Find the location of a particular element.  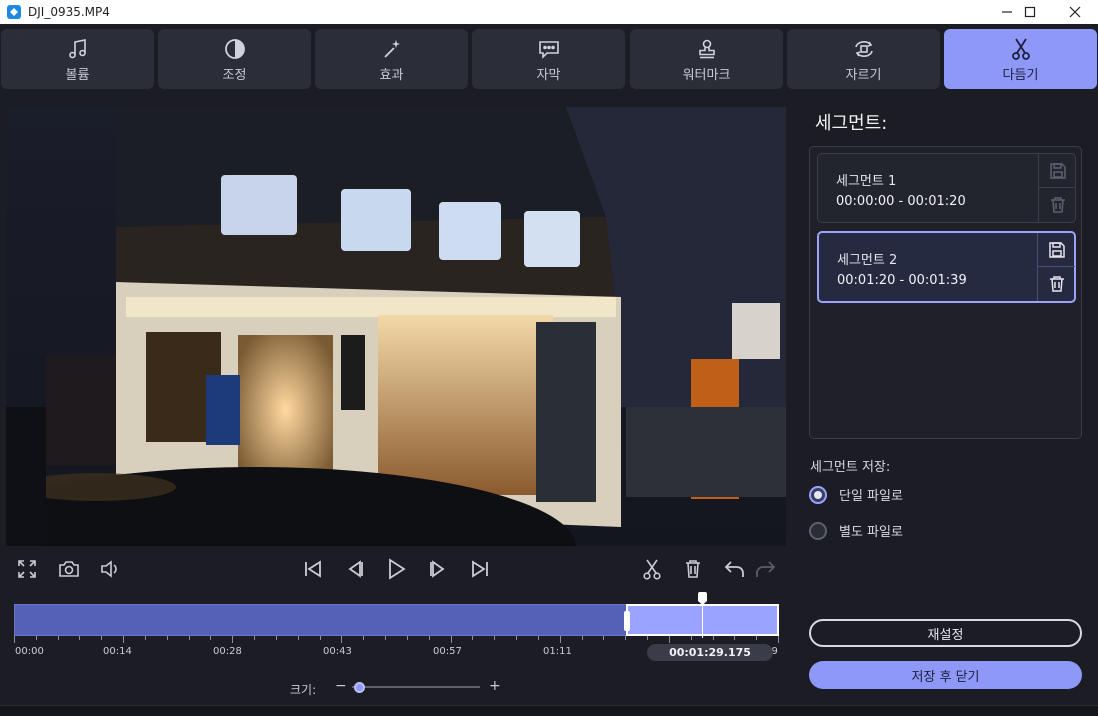

previous-frame-icon is located at coordinates (355, 569).